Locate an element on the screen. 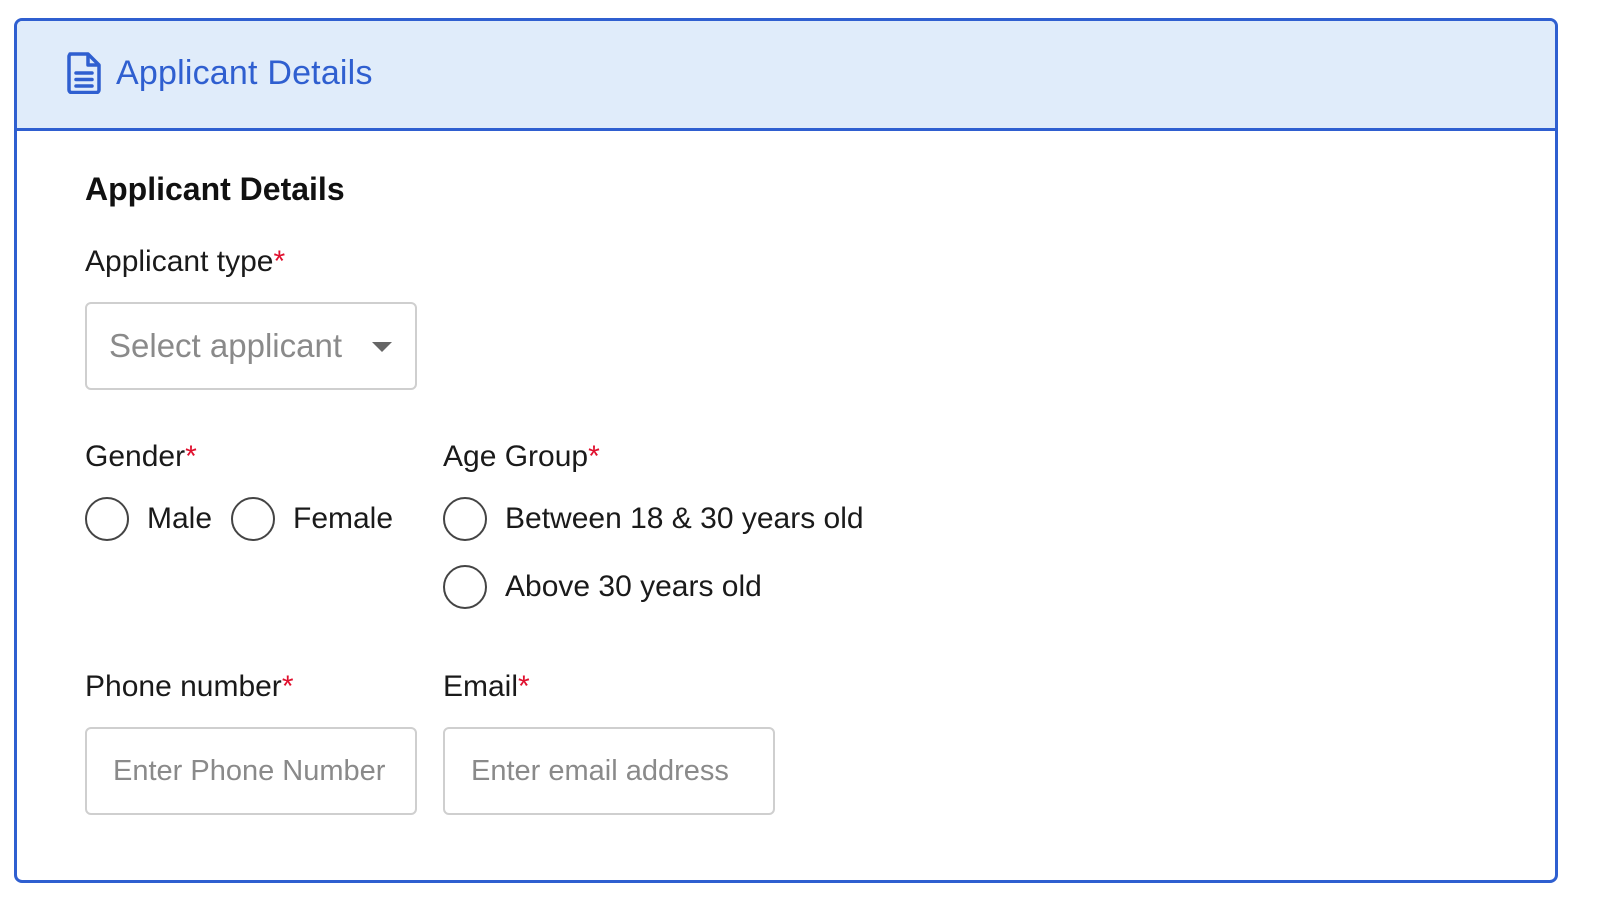  age-group-option-above-30: Above 30 years old is located at coordinates (602, 587).